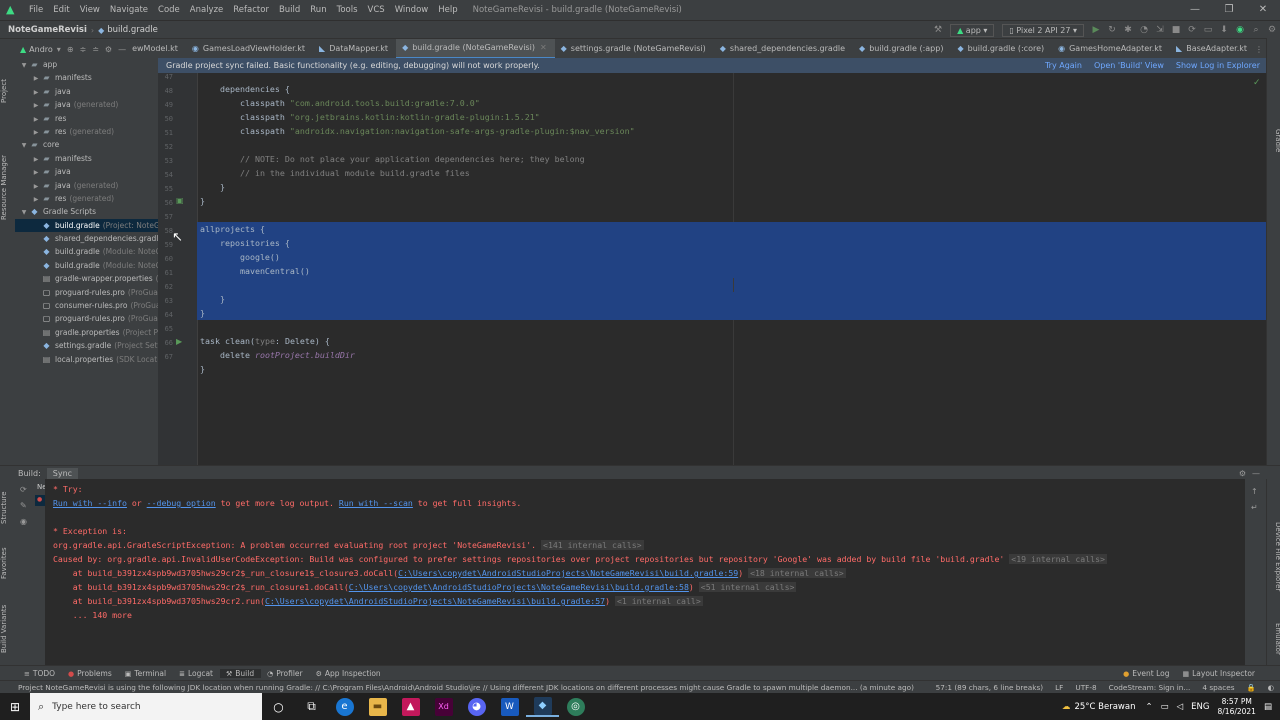 Image resolution: width=1280 pixels, height=720 pixels. Describe the element at coordinates (59, 49) in the screenshot. I see `chevron-down-icon: ▾` at that location.